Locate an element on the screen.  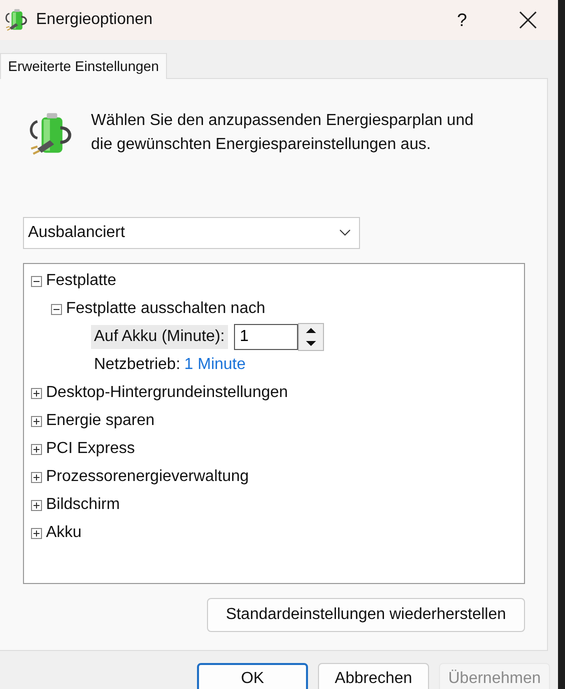
setting-value-link: 1 Minute is located at coordinates (215, 365).